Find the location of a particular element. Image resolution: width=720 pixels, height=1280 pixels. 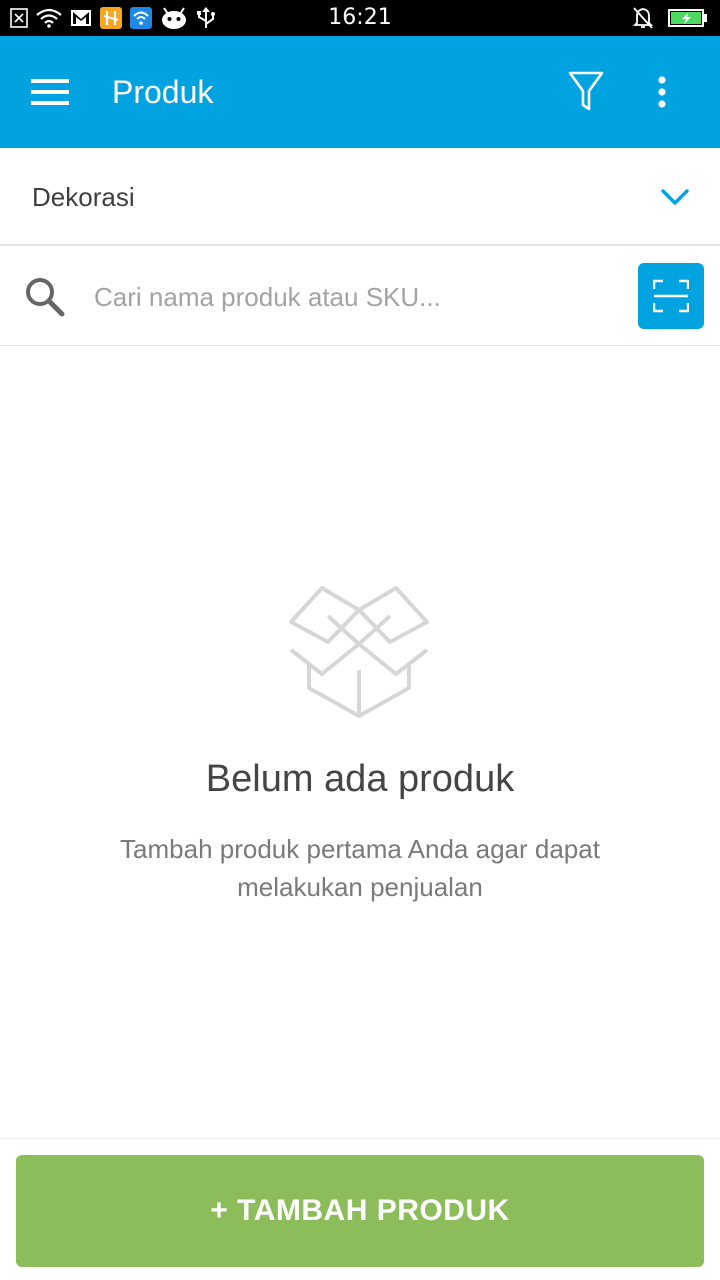

hamburger-menu-icon is located at coordinates (50, 92).